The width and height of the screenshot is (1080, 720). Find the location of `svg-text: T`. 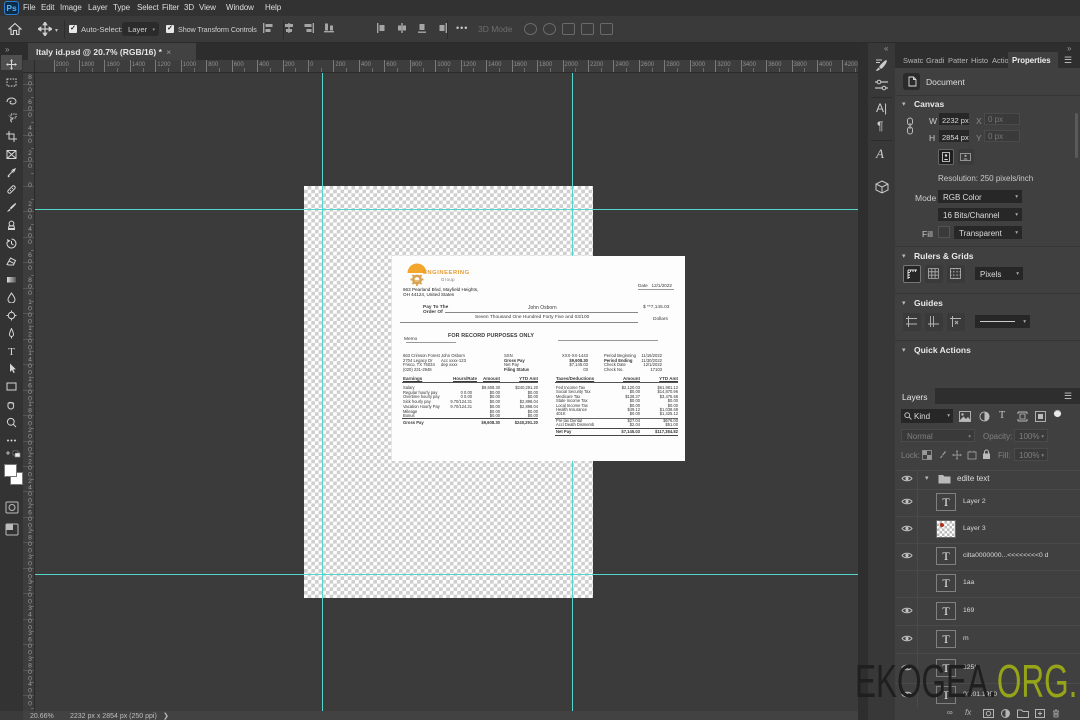

svg-text: T is located at coordinates (11, 351).